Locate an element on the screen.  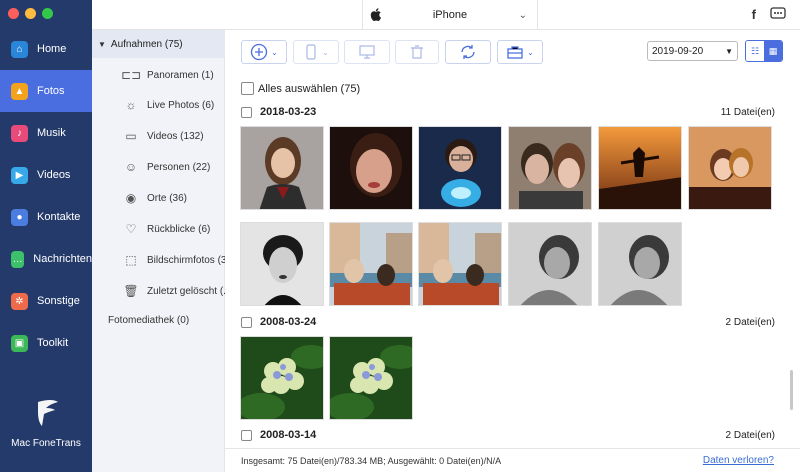
tree-item-label: Panoramen (1) is located at coordinates (180, 75).